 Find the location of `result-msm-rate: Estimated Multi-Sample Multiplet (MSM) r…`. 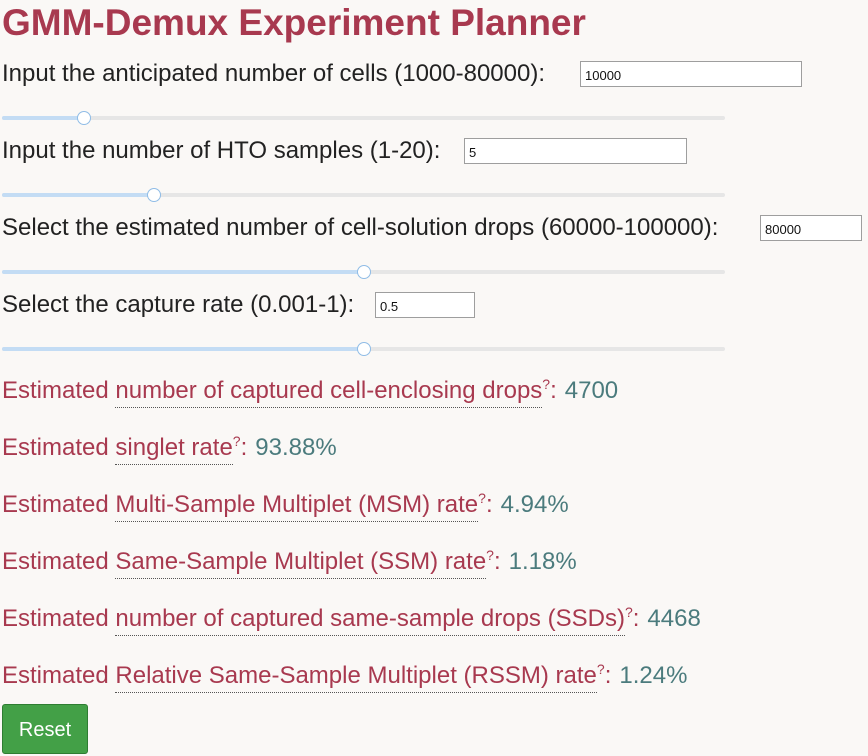

result-msm-rate: Estimated Multi-Sample Multiplet (MSM) r… is located at coordinates (285, 506).